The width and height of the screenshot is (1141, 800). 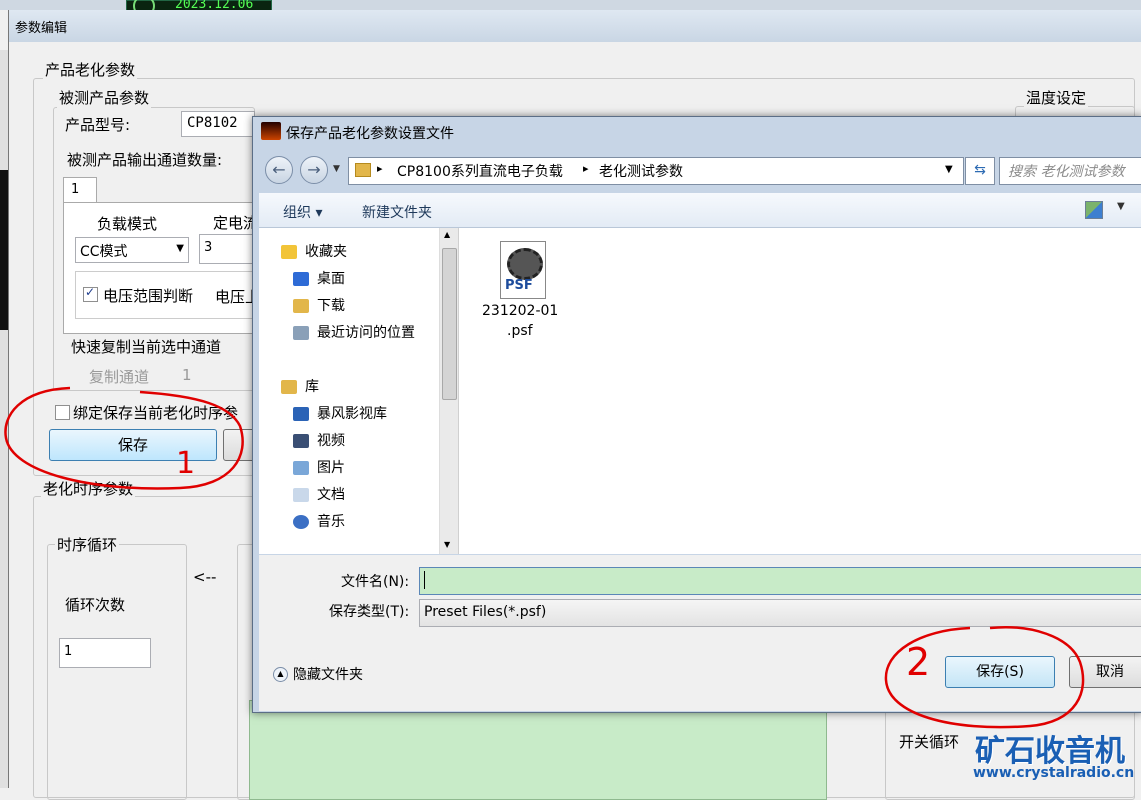 I want to click on view-dropdown-icon: ▼, so click(x=1121, y=206).